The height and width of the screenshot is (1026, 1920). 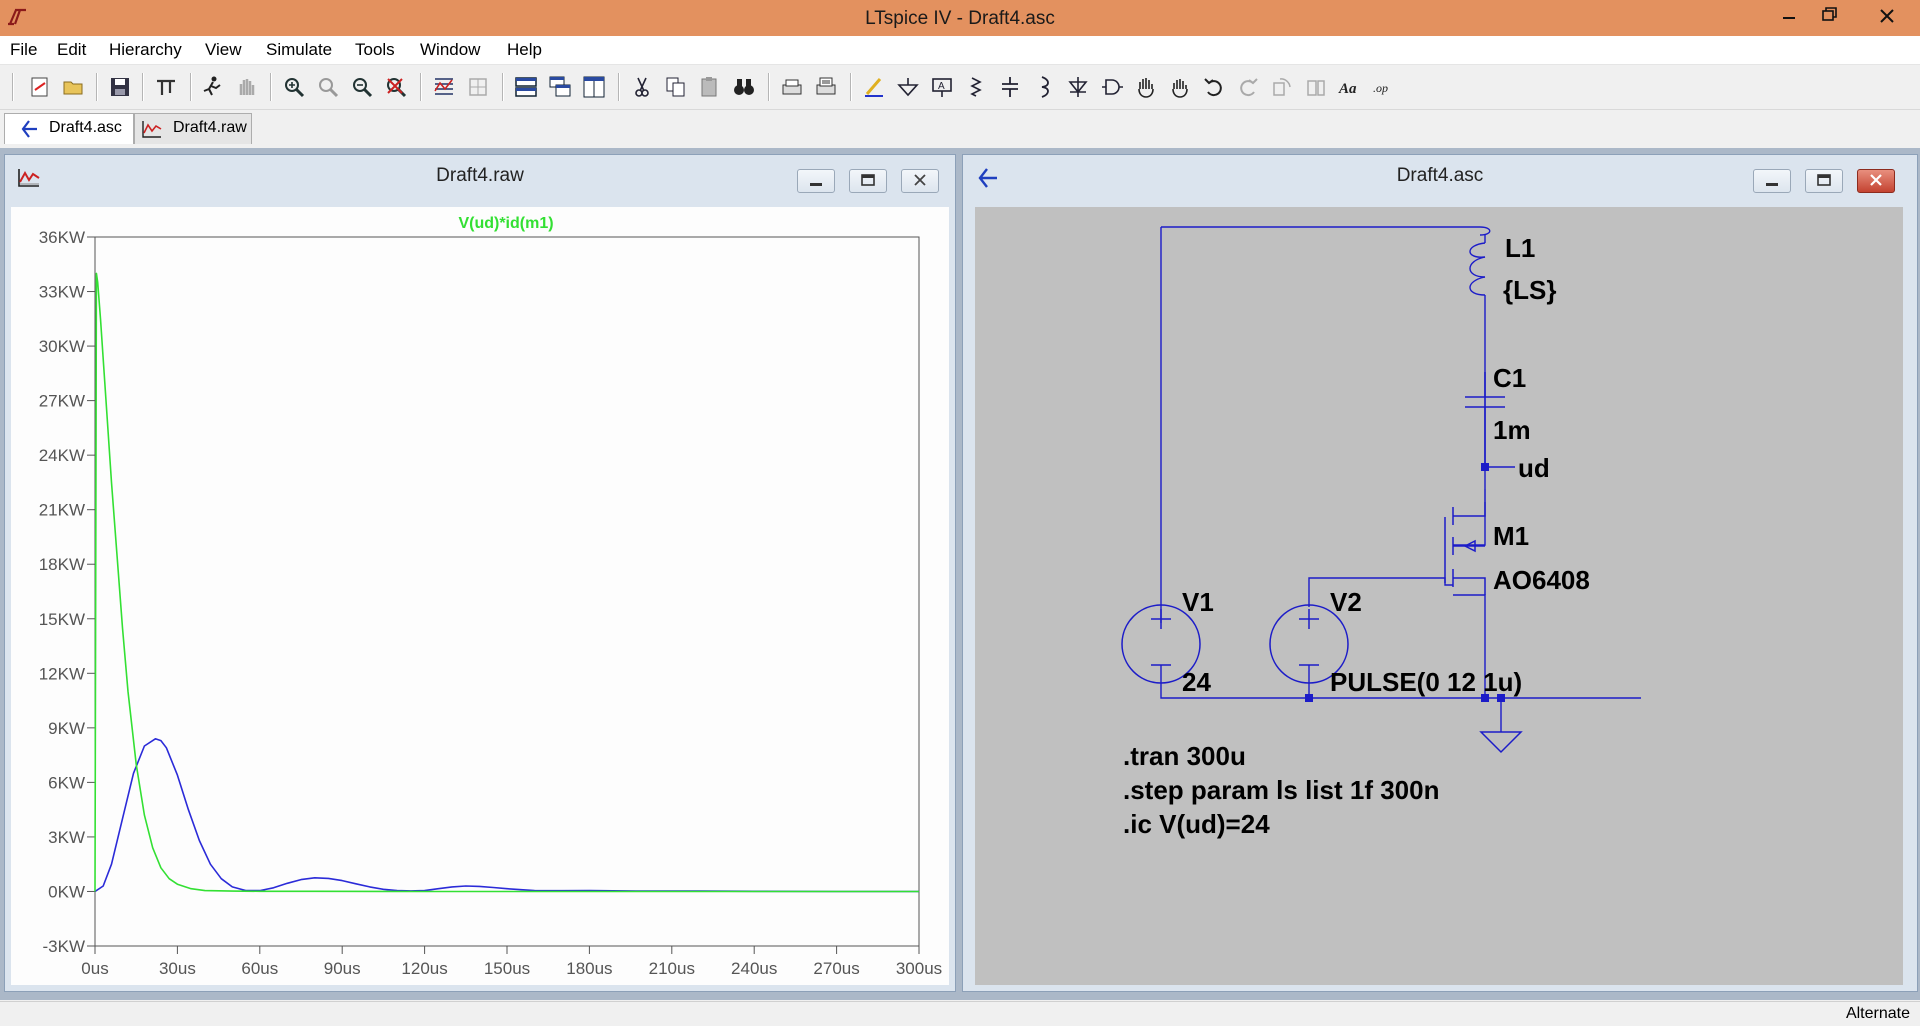 I want to click on L1-value: {LS}, so click(x=1529, y=290).